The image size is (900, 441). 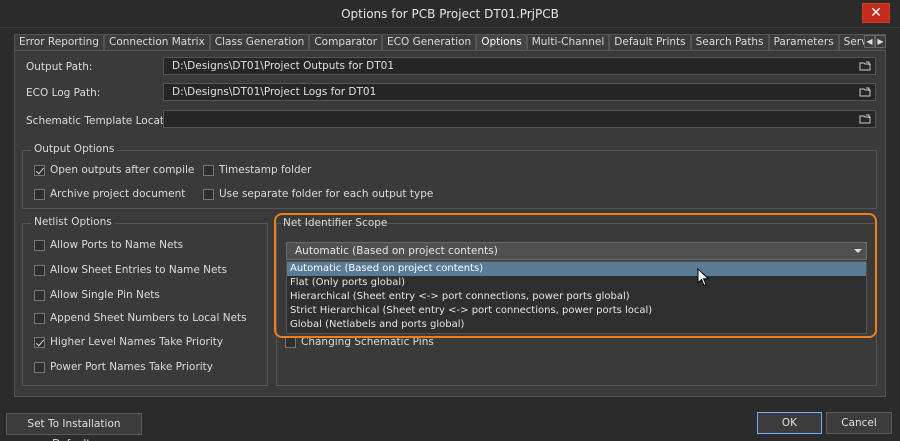 I want to click on window-title: Options for PCB Project DT01.PrjPCB, so click(x=450, y=14).